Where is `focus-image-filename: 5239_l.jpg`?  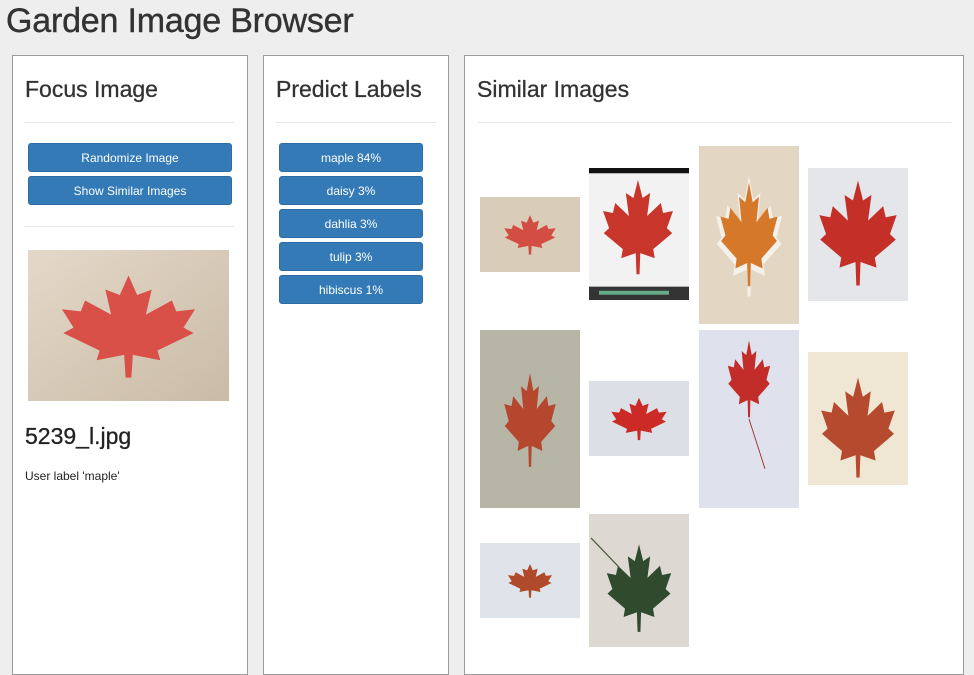 focus-image-filename: 5239_l.jpg is located at coordinates (78, 436).